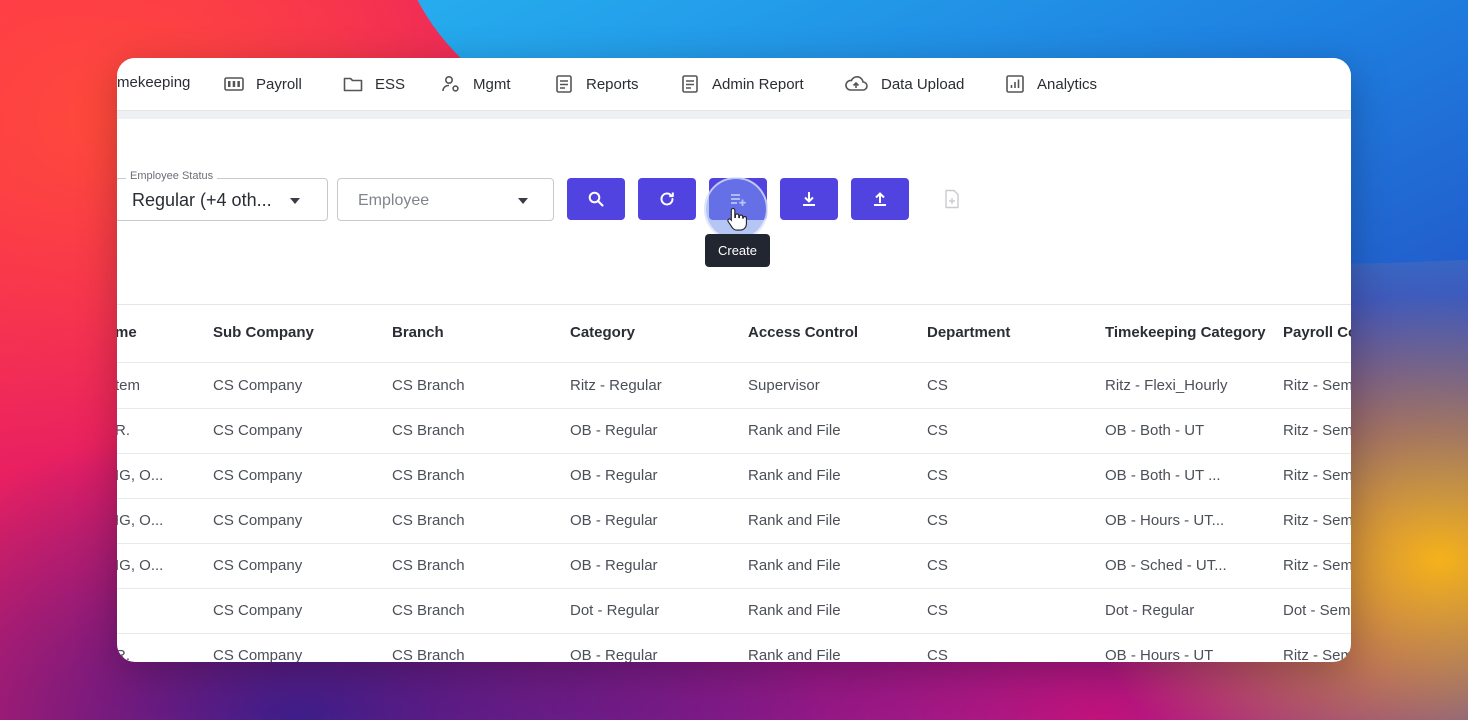  Describe the element at coordinates (833, 332) in the screenshot. I see `table-header-cell: Access Control` at that location.